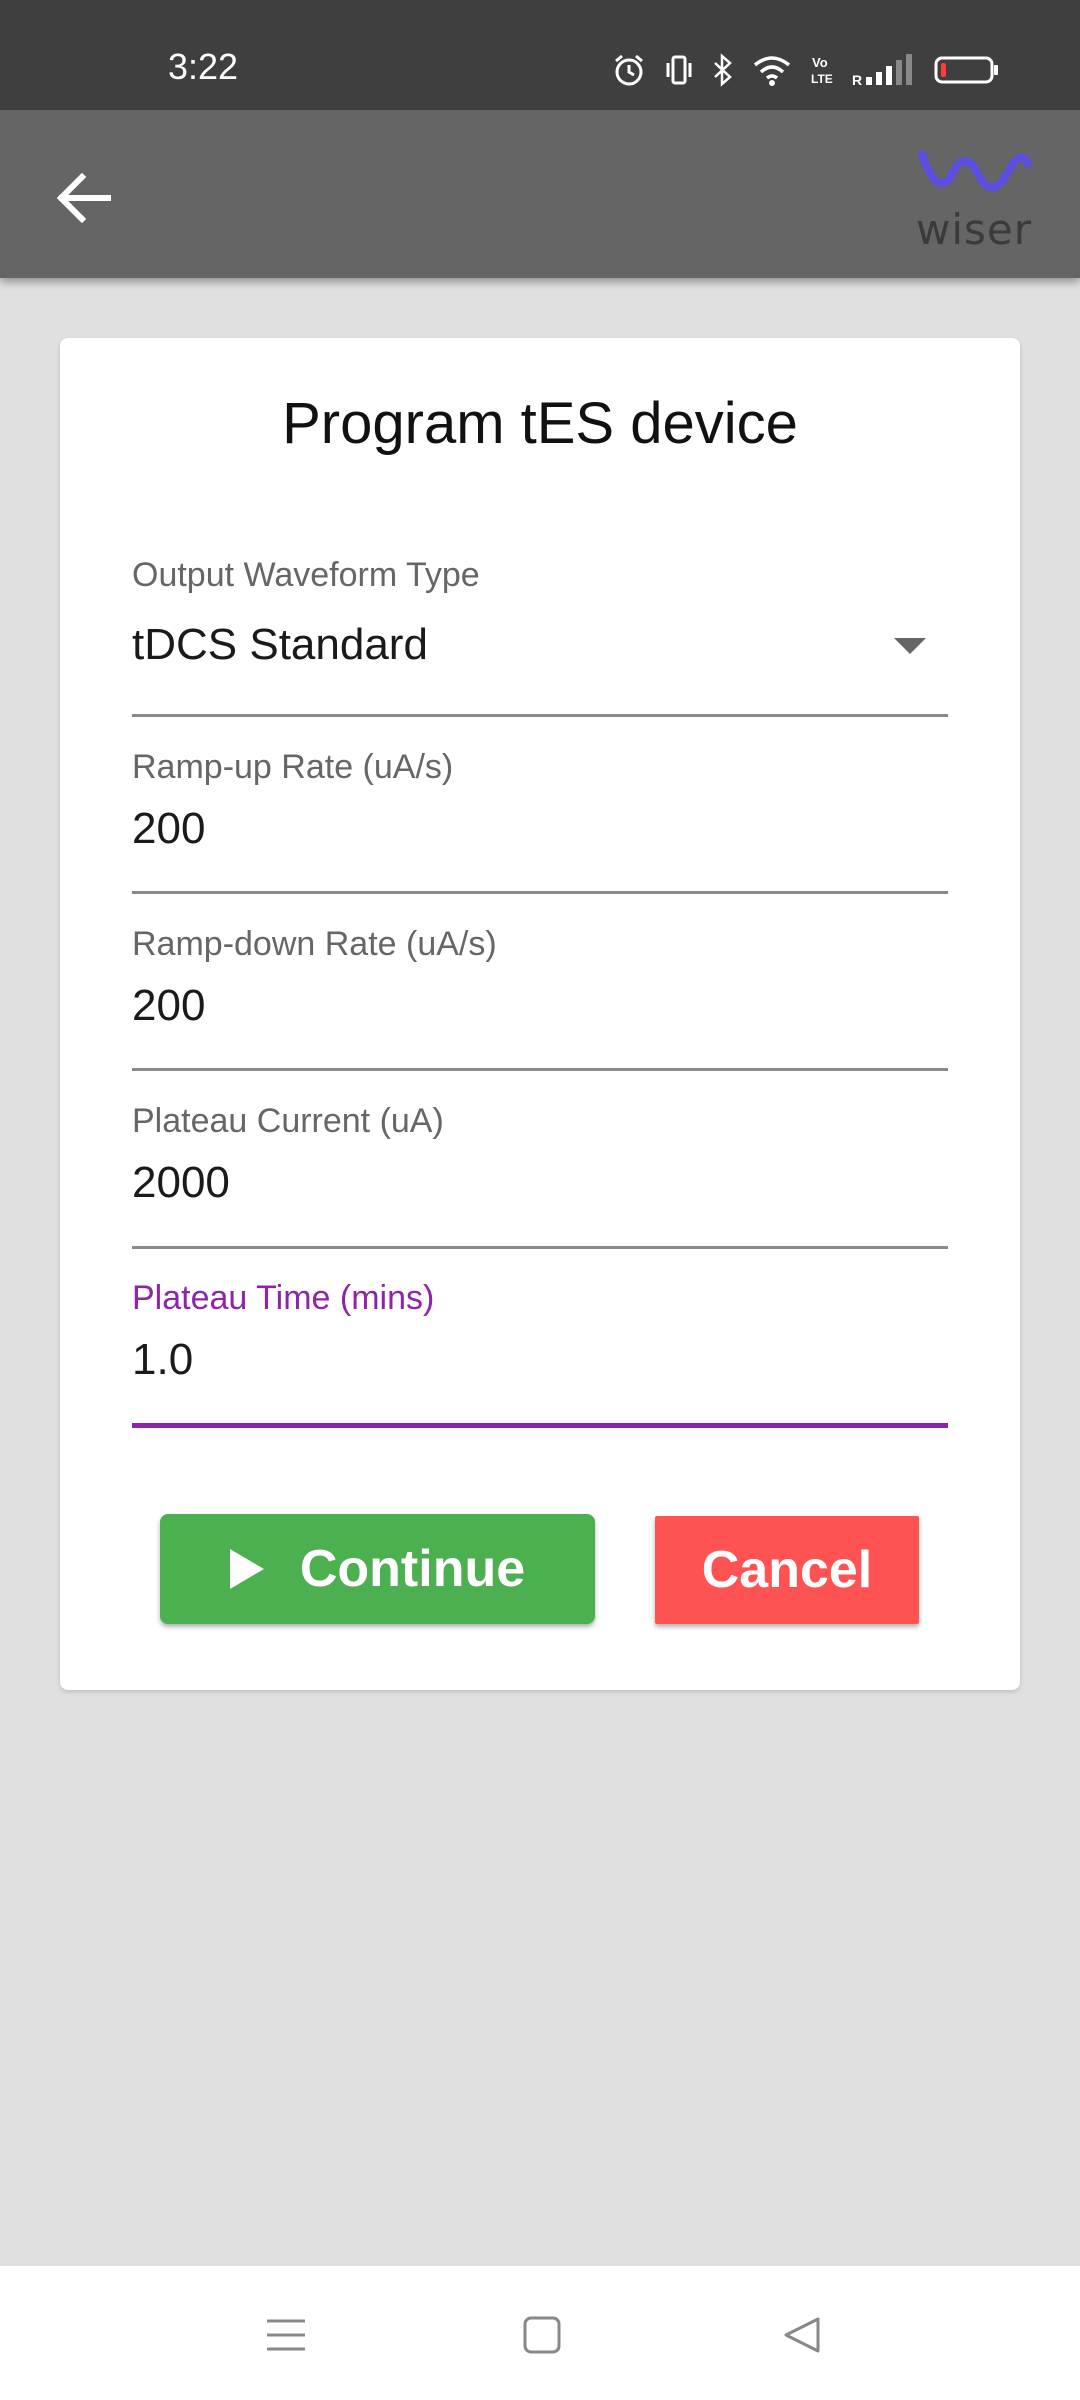  Describe the element at coordinates (540, 1355) in the screenshot. I see `plateau-time-field: Plateau Time (mins) 1.0` at that location.